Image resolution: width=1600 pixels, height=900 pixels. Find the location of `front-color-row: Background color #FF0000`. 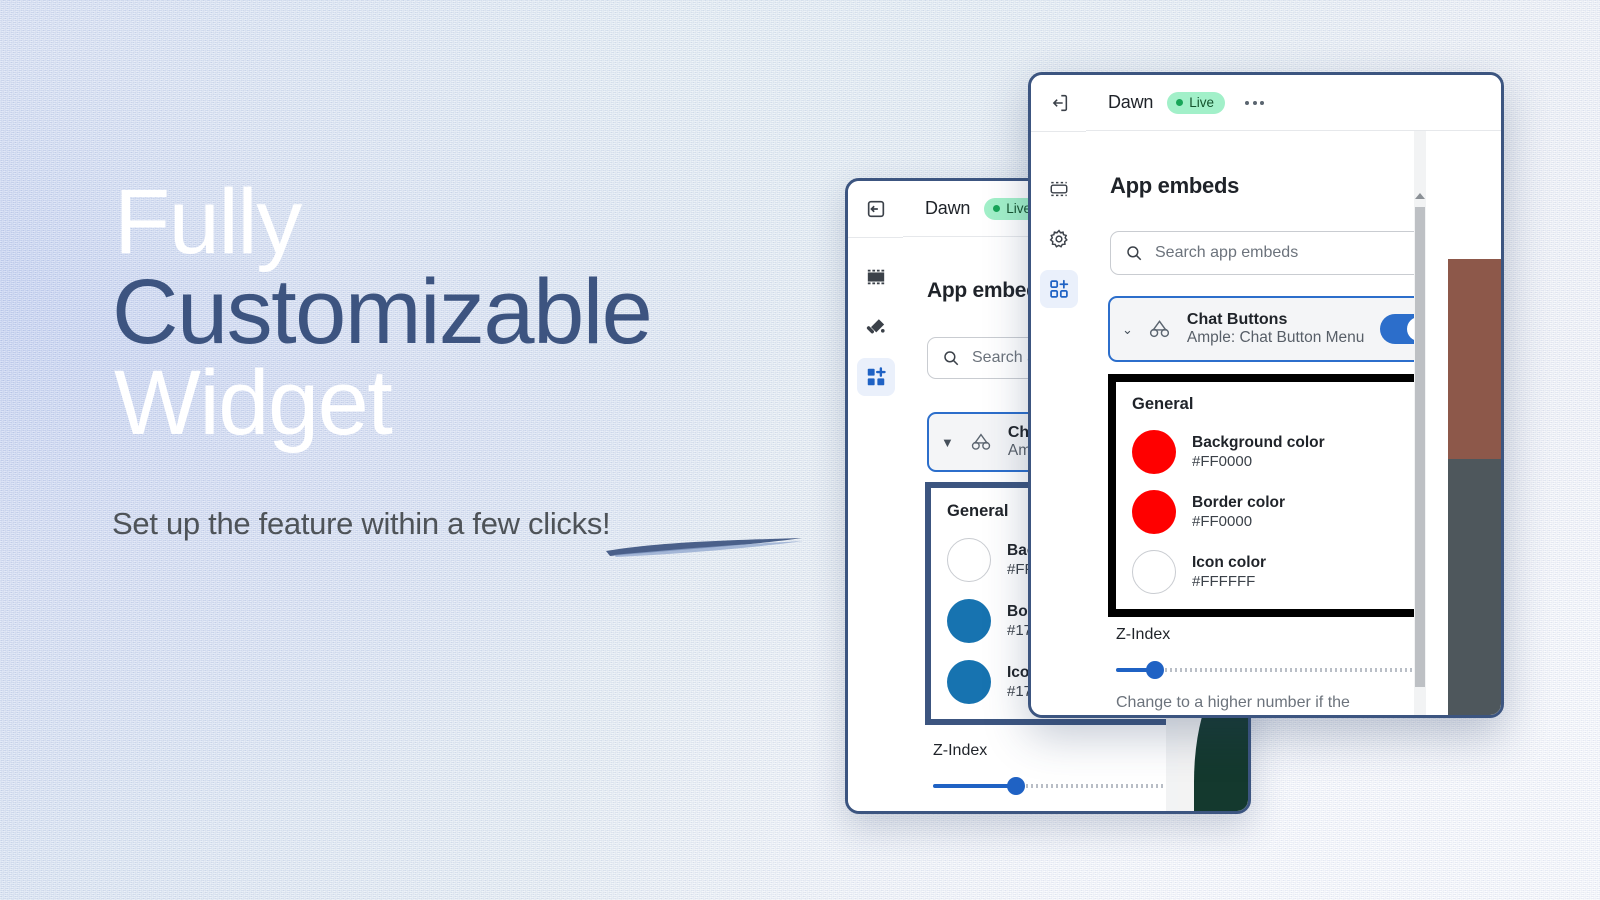

front-color-row: Background color #FF0000 is located at coordinates (1277, 452).